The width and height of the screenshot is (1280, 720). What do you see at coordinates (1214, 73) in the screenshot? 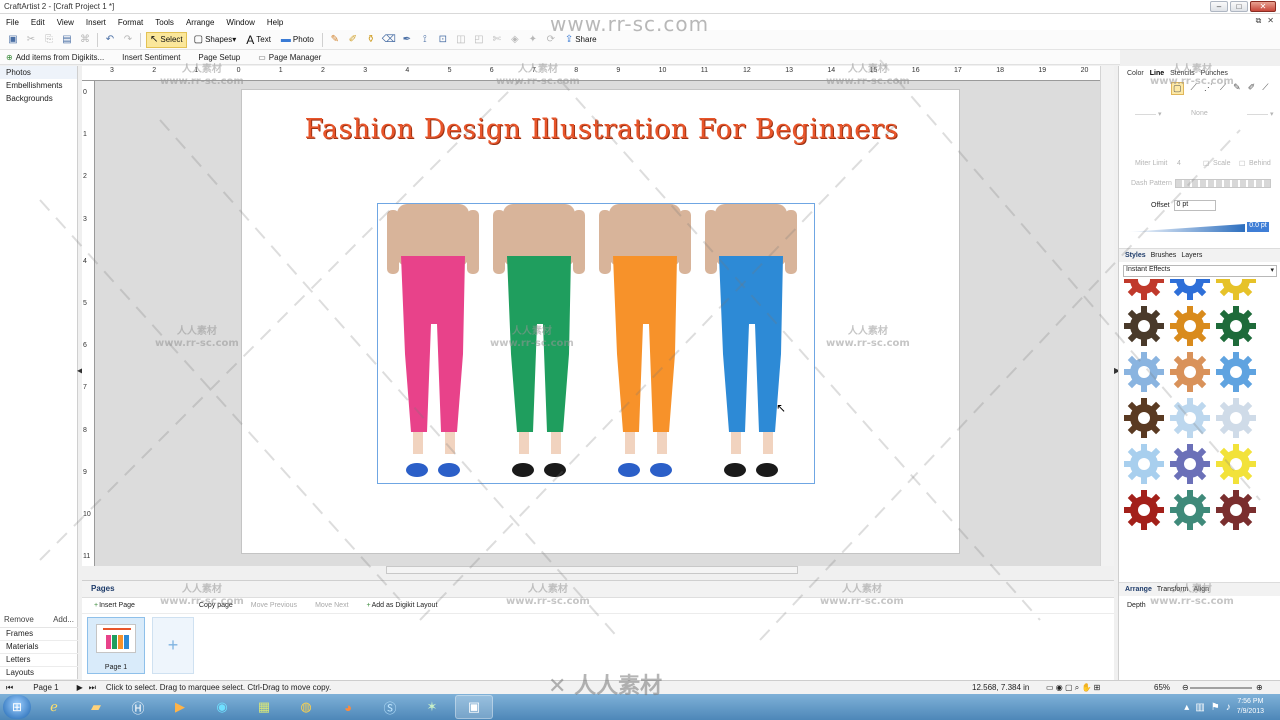
I see `tab-punches: Punches` at bounding box center [1214, 73].